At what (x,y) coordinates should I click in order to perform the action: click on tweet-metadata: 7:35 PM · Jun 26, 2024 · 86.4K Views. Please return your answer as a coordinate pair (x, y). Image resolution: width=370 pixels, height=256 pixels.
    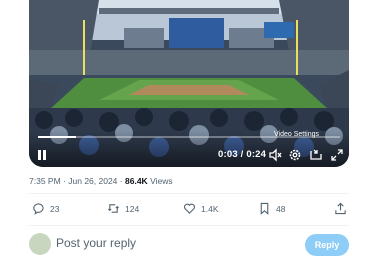
    Looking at the image, I should click on (101, 181).